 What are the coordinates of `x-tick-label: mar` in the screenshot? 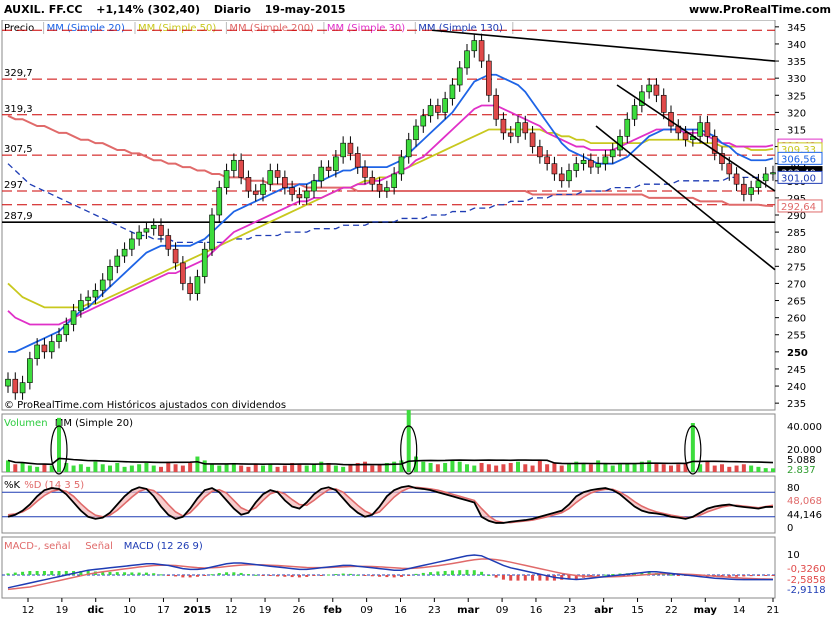 It's located at (468, 610).